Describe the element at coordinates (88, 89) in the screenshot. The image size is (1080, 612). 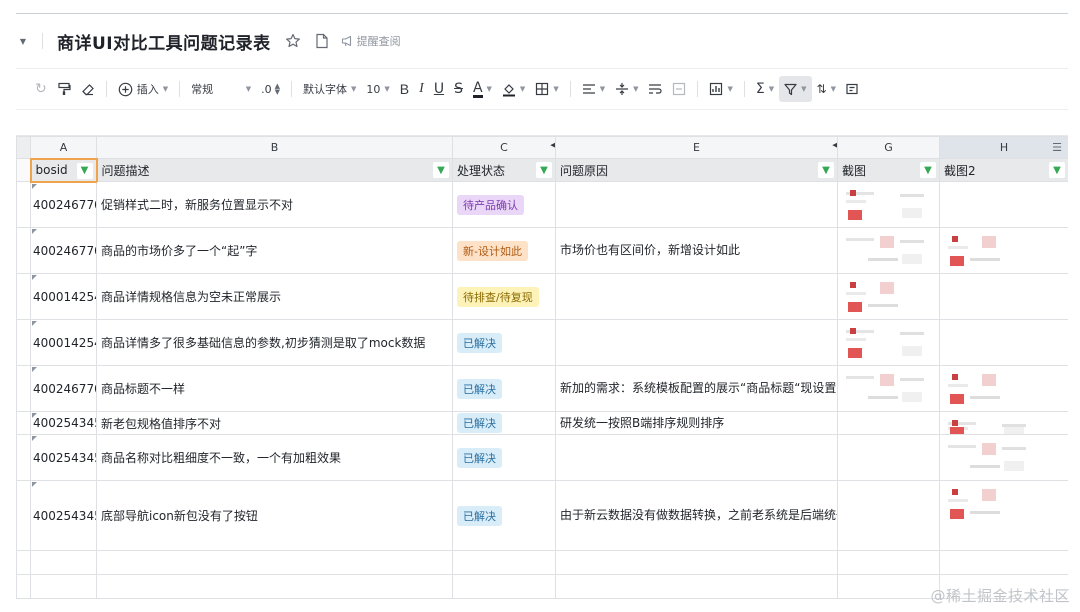
I see `clear-format-button` at that location.